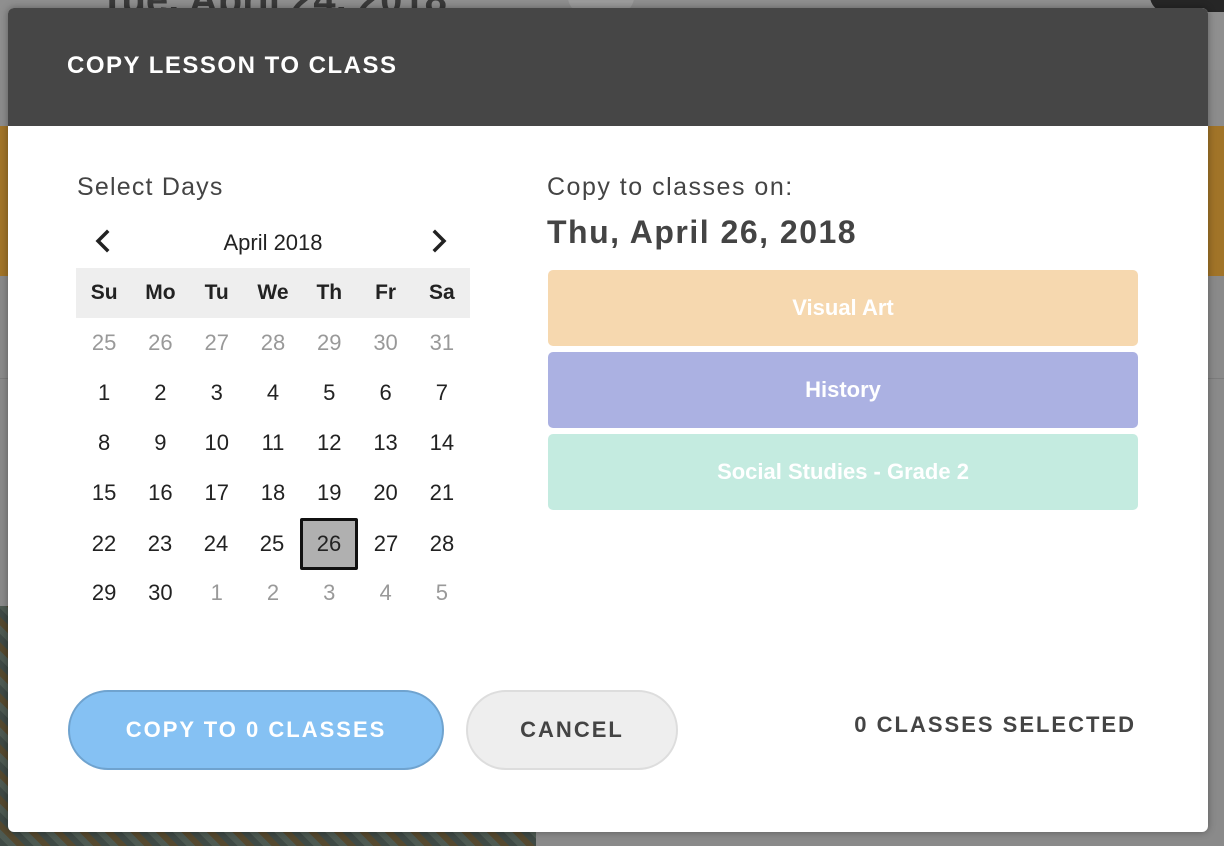 This screenshot has height=846, width=1224. I want to click on calendar-day-number: 9, so click(160, 442).